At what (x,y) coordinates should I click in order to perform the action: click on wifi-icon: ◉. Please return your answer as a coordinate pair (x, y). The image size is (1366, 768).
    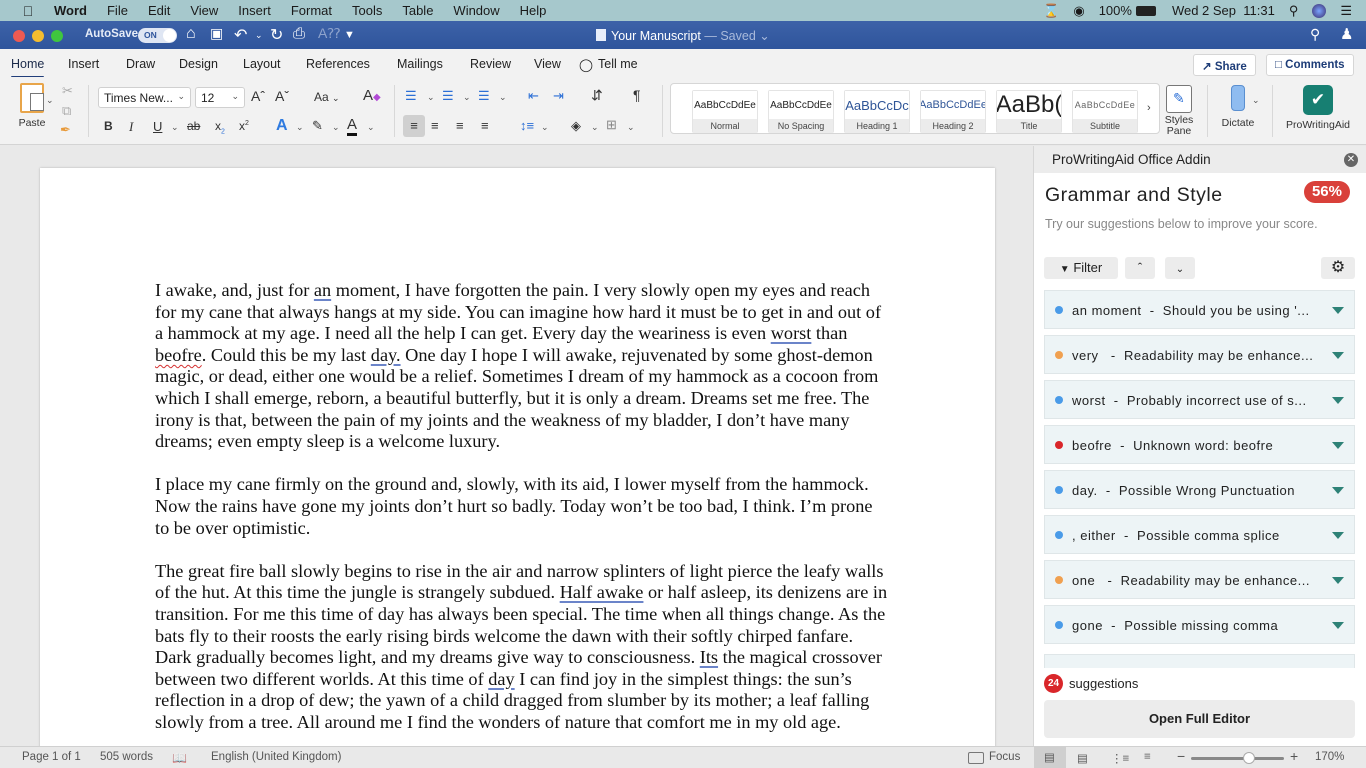
    Looking at the image, I should click on (1078, 11).